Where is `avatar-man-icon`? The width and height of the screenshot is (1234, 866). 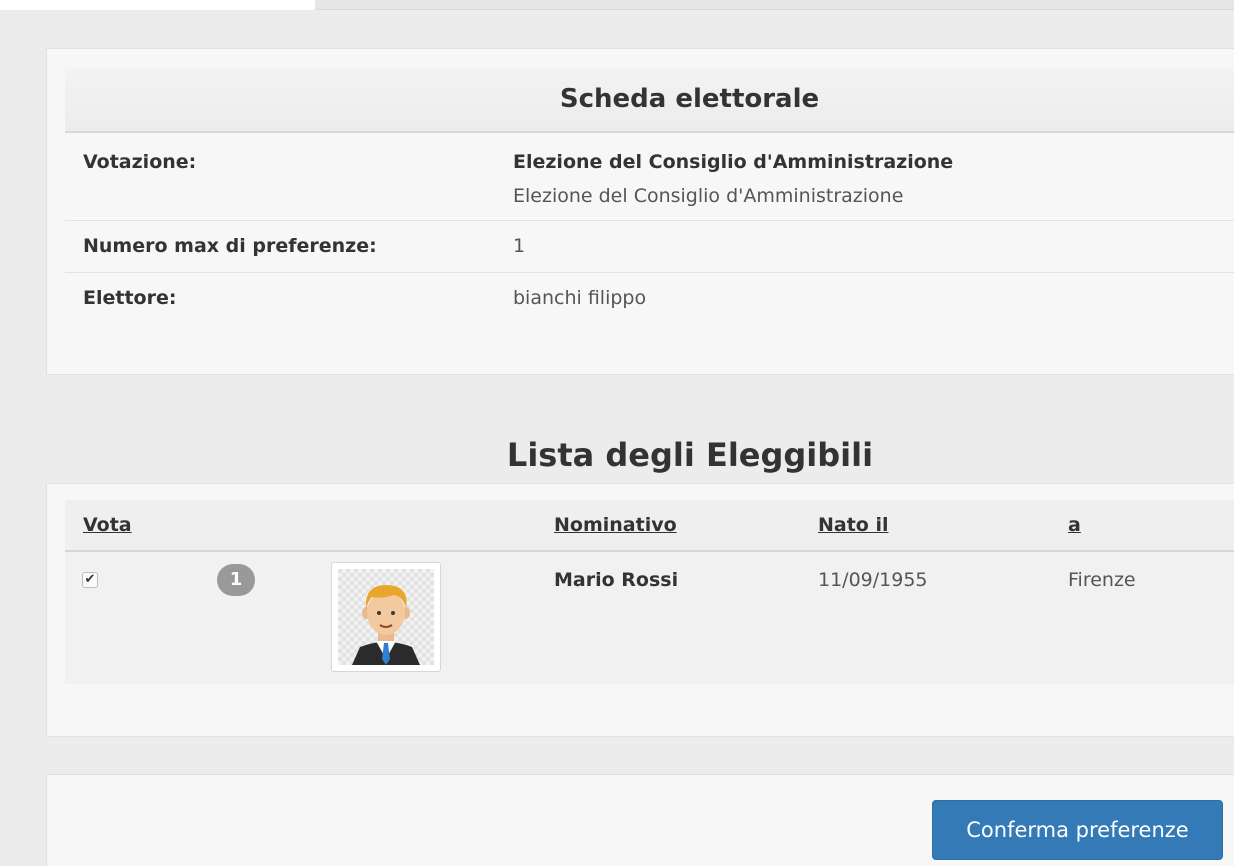
avatar-man-icon is located at coordinates (386, 617).